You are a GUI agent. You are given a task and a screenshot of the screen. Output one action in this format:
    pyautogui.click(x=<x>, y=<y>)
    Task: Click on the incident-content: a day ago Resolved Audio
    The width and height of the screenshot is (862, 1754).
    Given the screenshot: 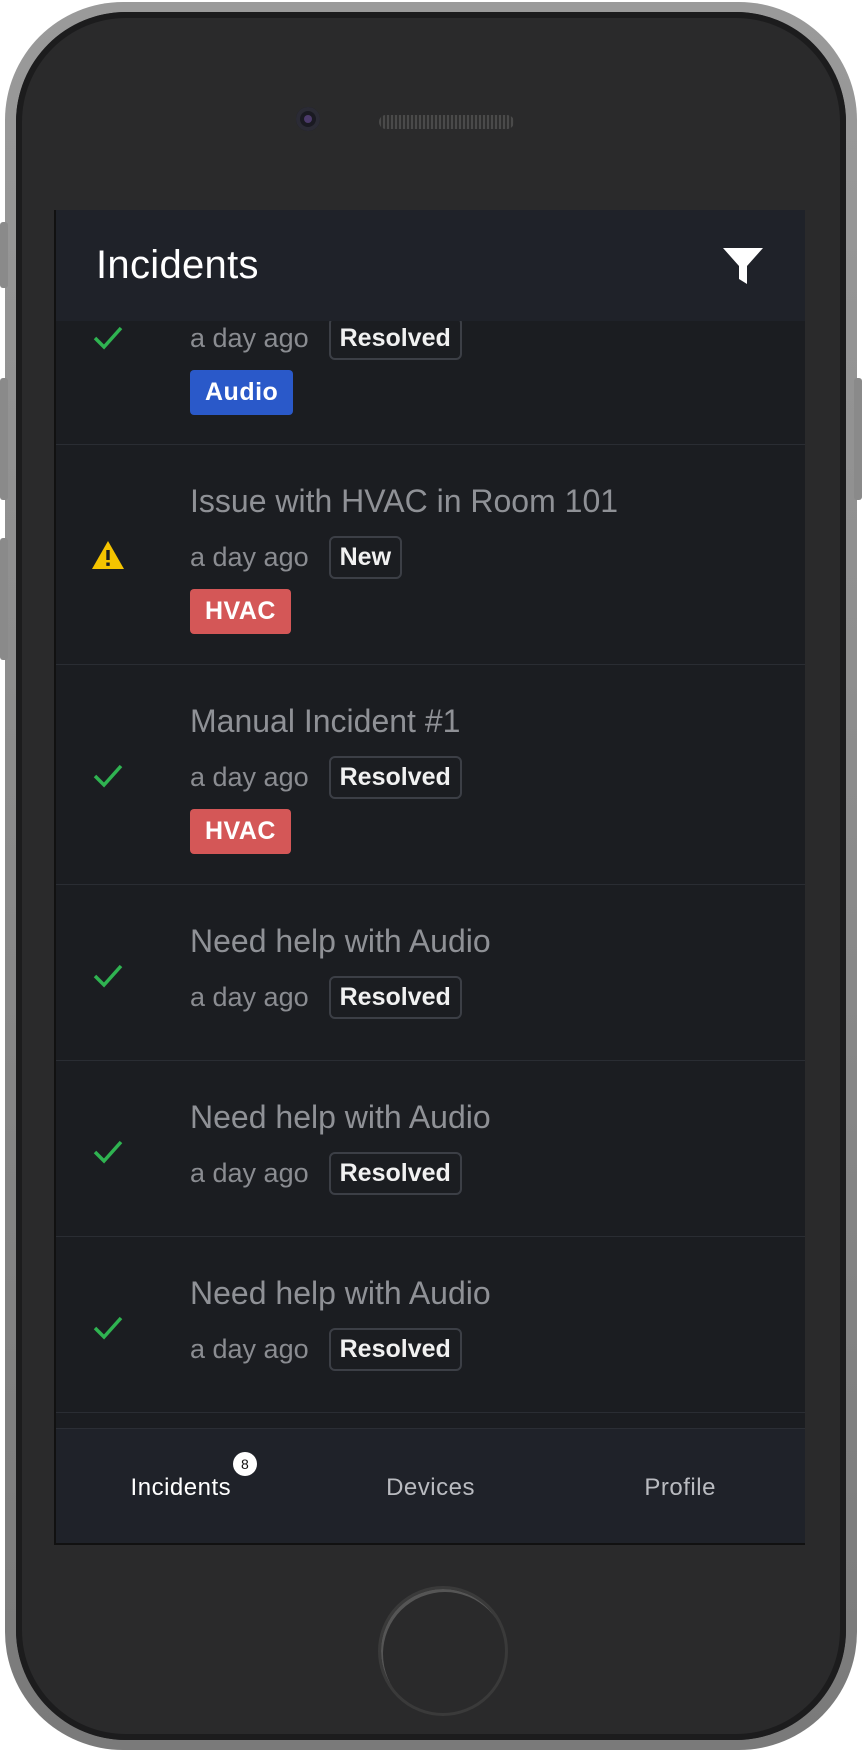 What is the action you would take?
    pyautogui.click(x=326, y=368)
    